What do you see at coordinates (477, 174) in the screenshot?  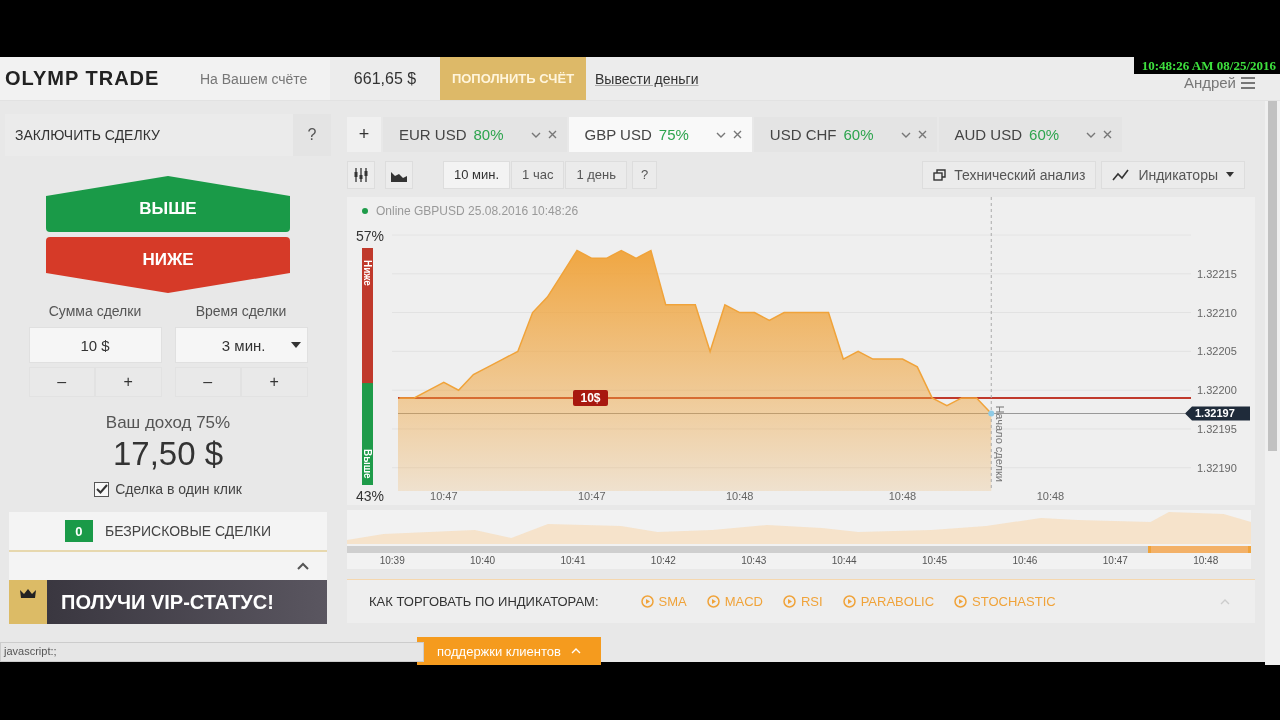 I see `period-button: 10 мин.` at bounding box center [477, 174].